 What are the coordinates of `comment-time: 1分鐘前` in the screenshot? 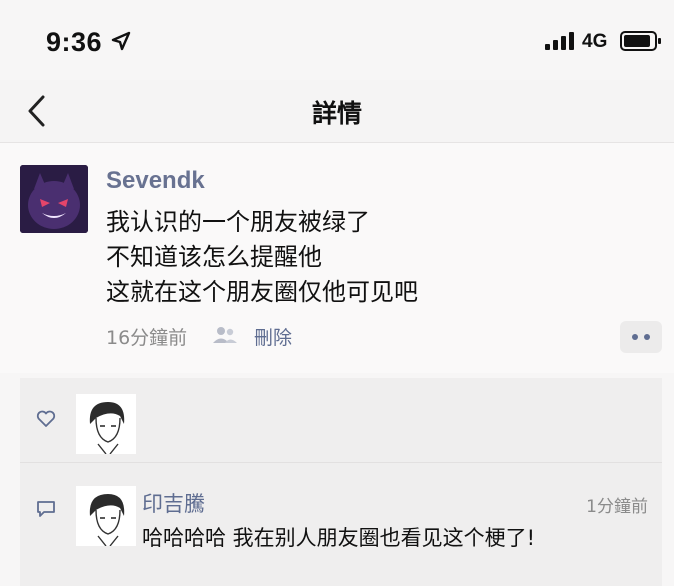 It's located at (617, 507).